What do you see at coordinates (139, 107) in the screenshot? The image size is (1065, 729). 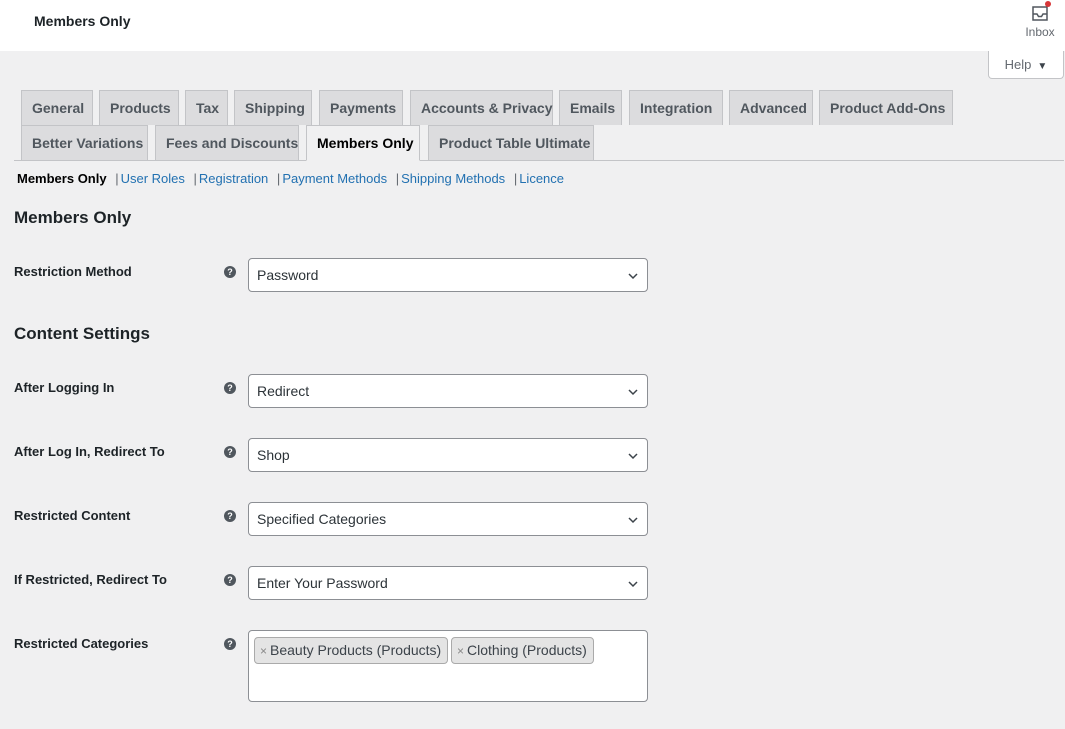 I see `tab-products: Products` at bounding box center [139, 107].